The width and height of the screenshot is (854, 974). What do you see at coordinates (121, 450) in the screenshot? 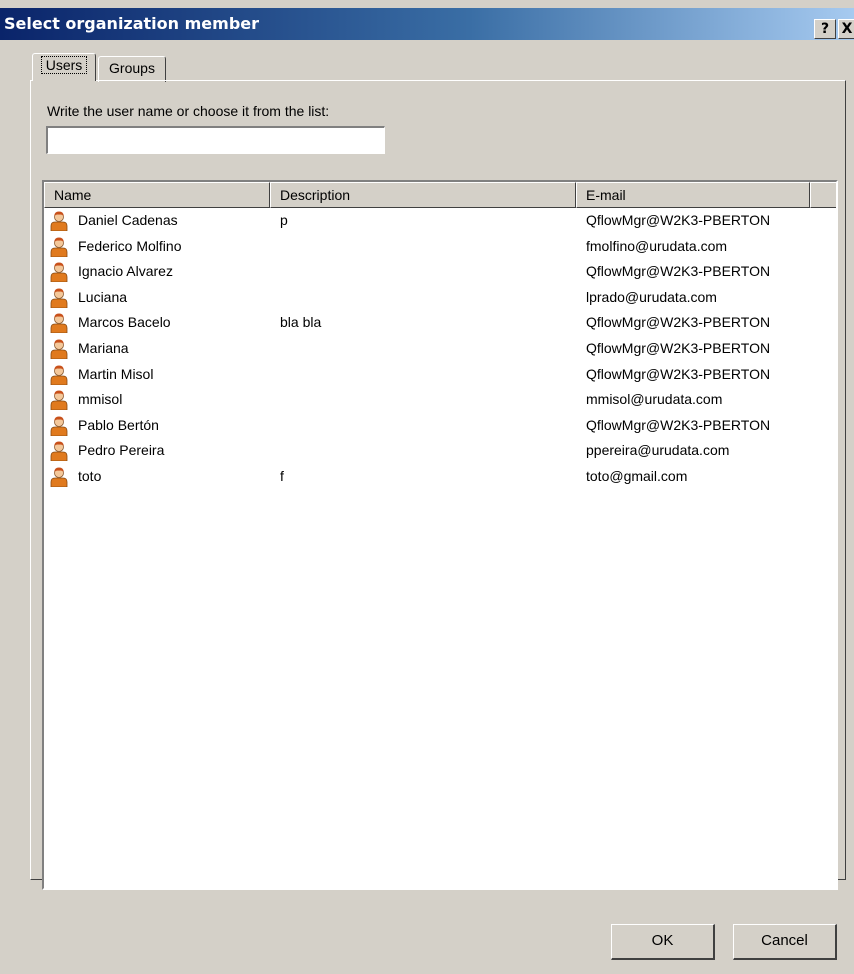
I see `row-name: Pedro Pereira` at bounding box center [121, 450].